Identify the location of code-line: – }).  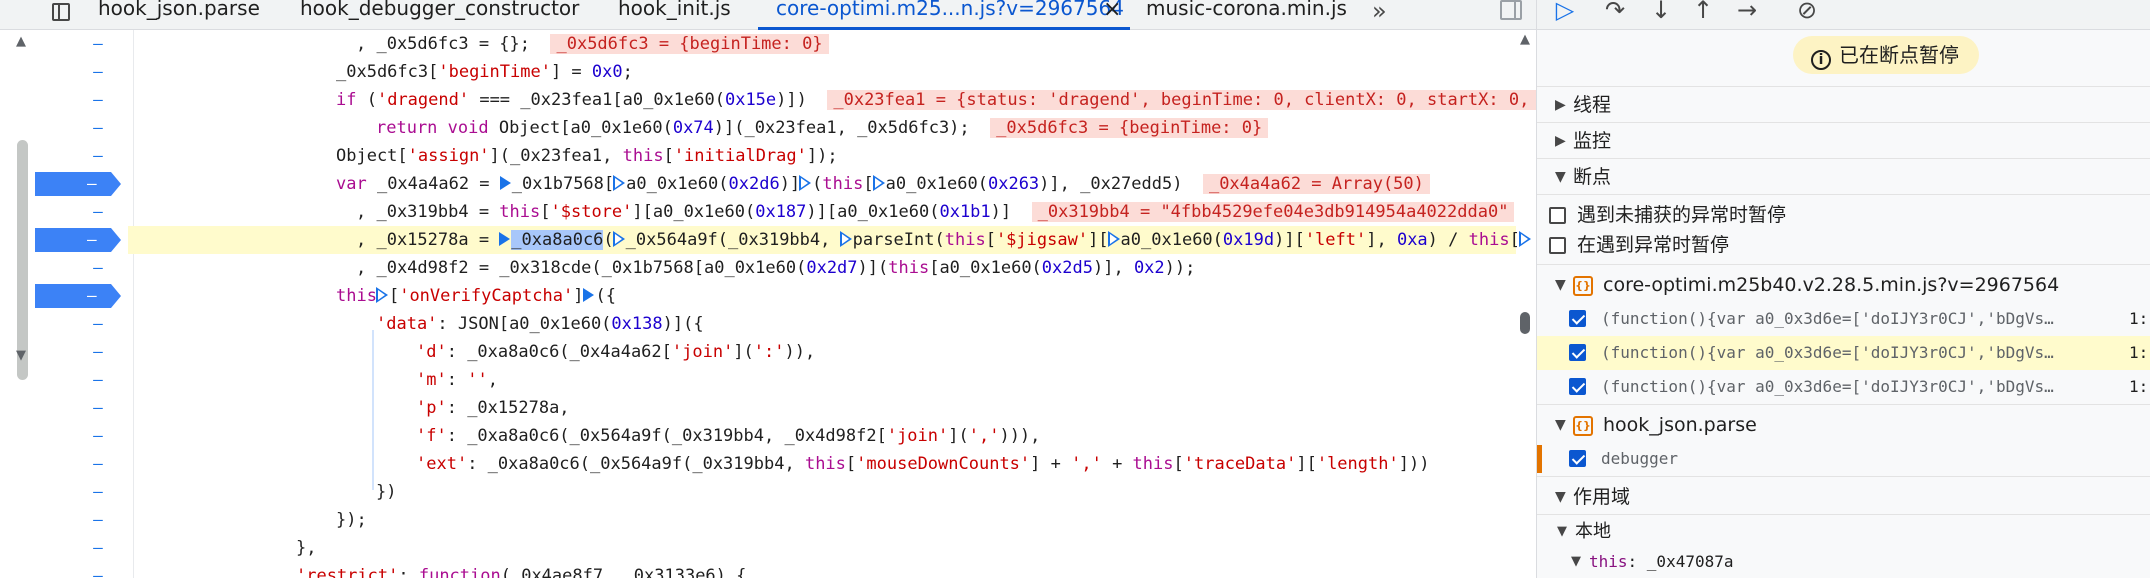
(758, 492).